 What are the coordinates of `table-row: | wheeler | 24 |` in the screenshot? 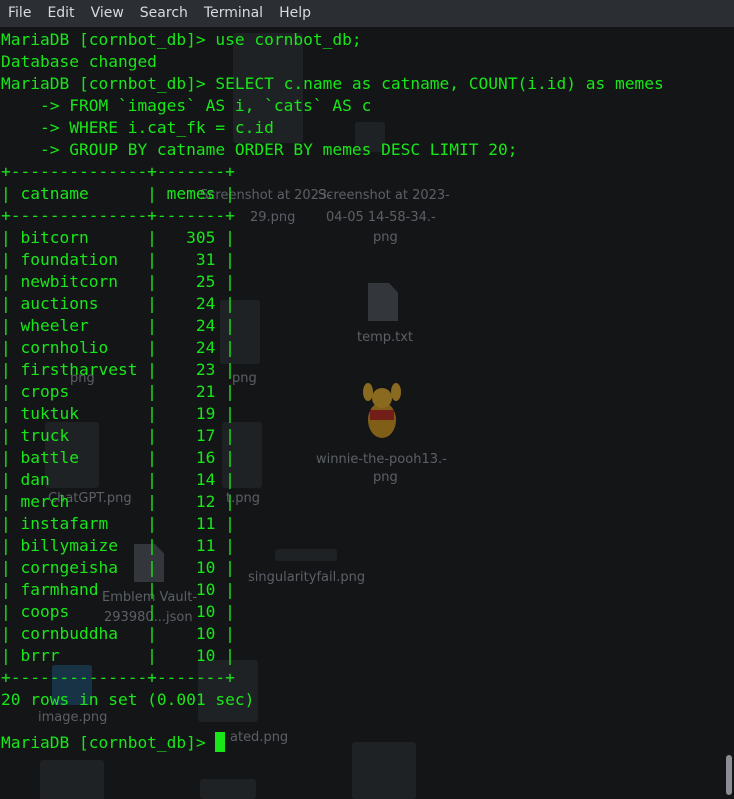 It's located at (118, 325).